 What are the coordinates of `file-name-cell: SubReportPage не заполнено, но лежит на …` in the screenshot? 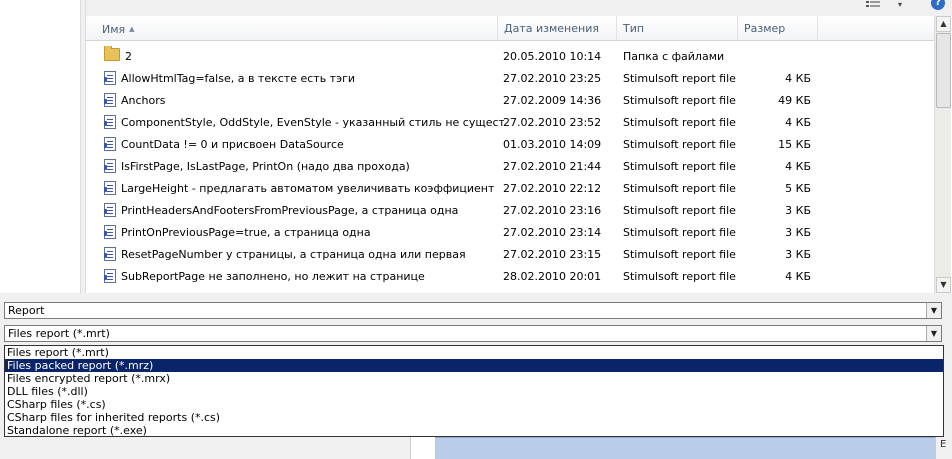 It's located at (304, 277).